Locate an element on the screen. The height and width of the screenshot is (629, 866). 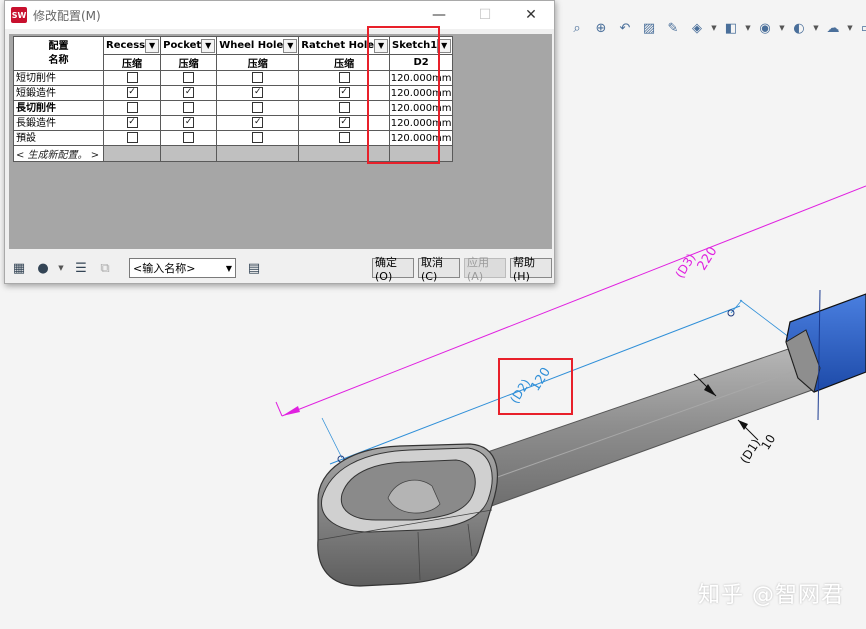
traffic-light-icon: ● is located at coordinates (43, 268).